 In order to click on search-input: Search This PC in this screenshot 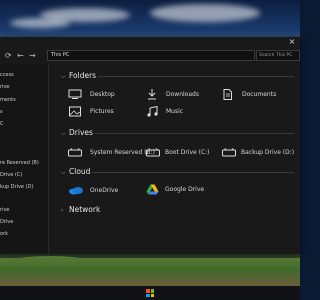, I will do `click(278, 55)`.